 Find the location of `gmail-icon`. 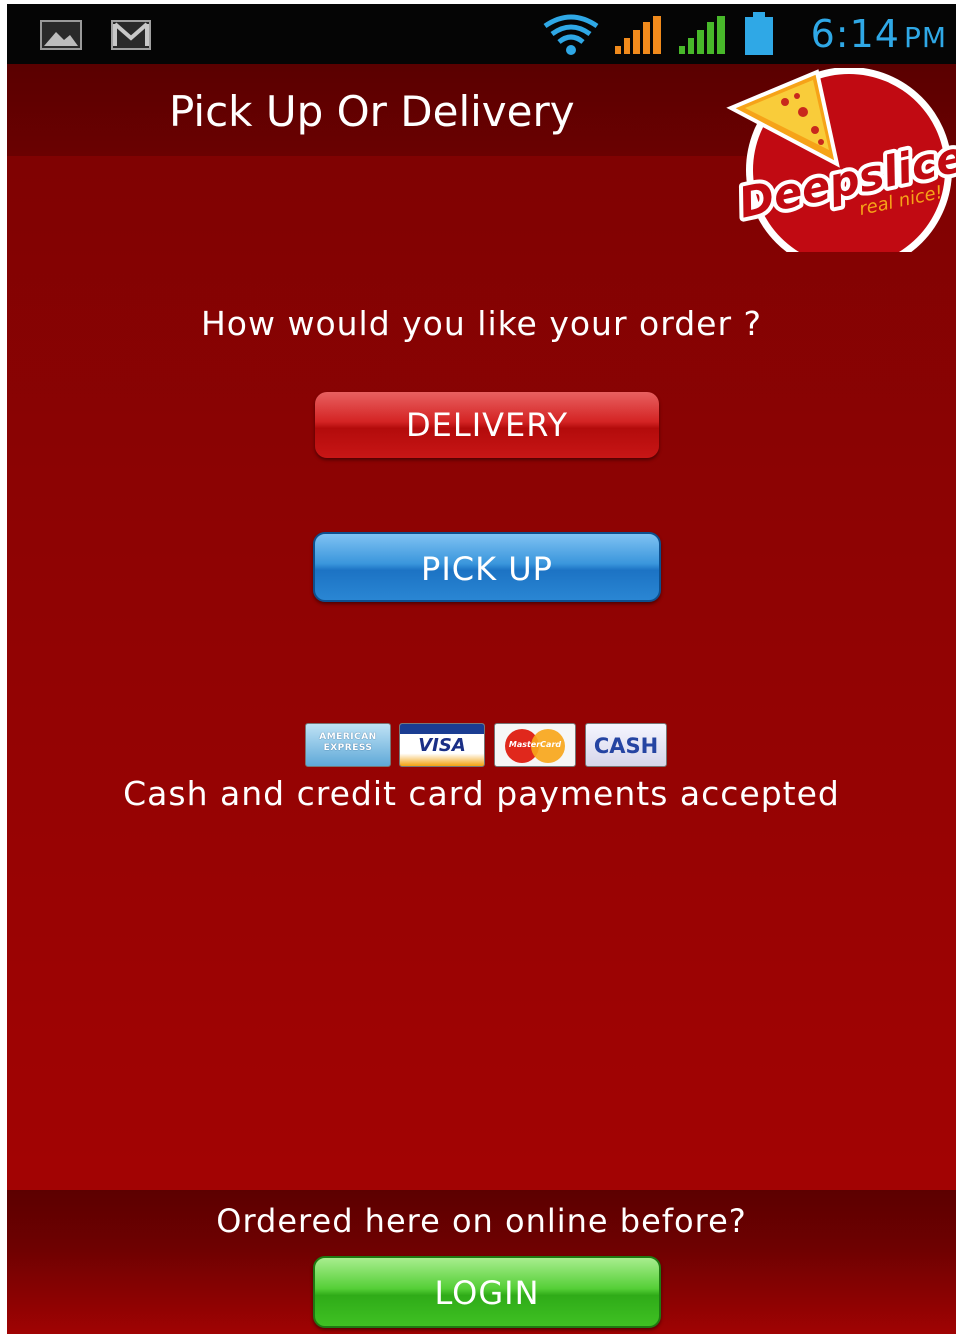

gmail-icon is located at coordinates (131, 35).